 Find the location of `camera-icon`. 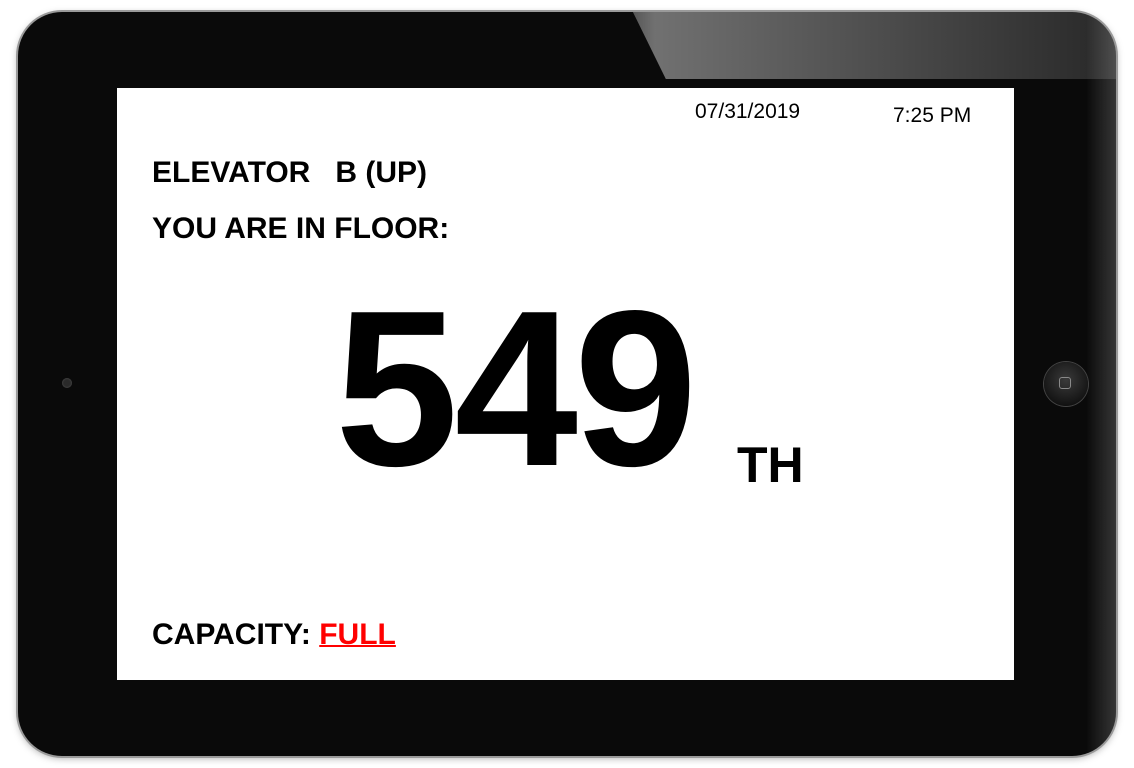

camera-icon is located at coordinates (67, 383).